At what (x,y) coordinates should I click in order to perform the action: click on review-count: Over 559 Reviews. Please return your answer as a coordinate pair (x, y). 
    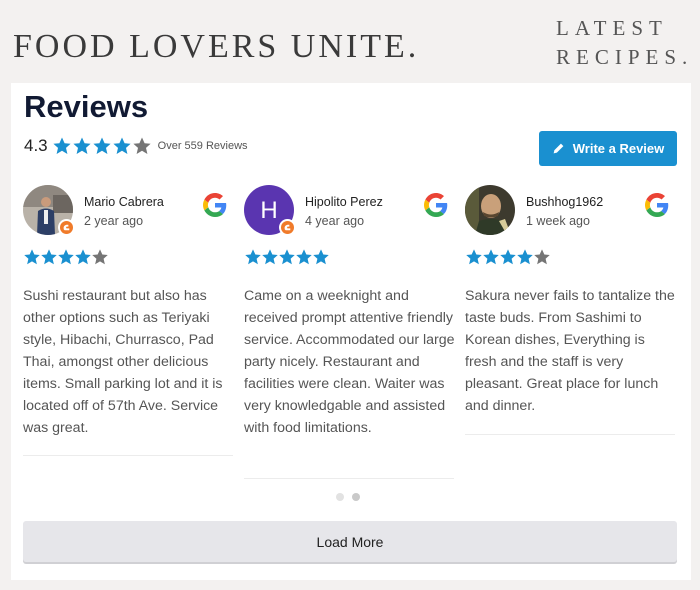
    Looking at the image, I should click on (202, 146).